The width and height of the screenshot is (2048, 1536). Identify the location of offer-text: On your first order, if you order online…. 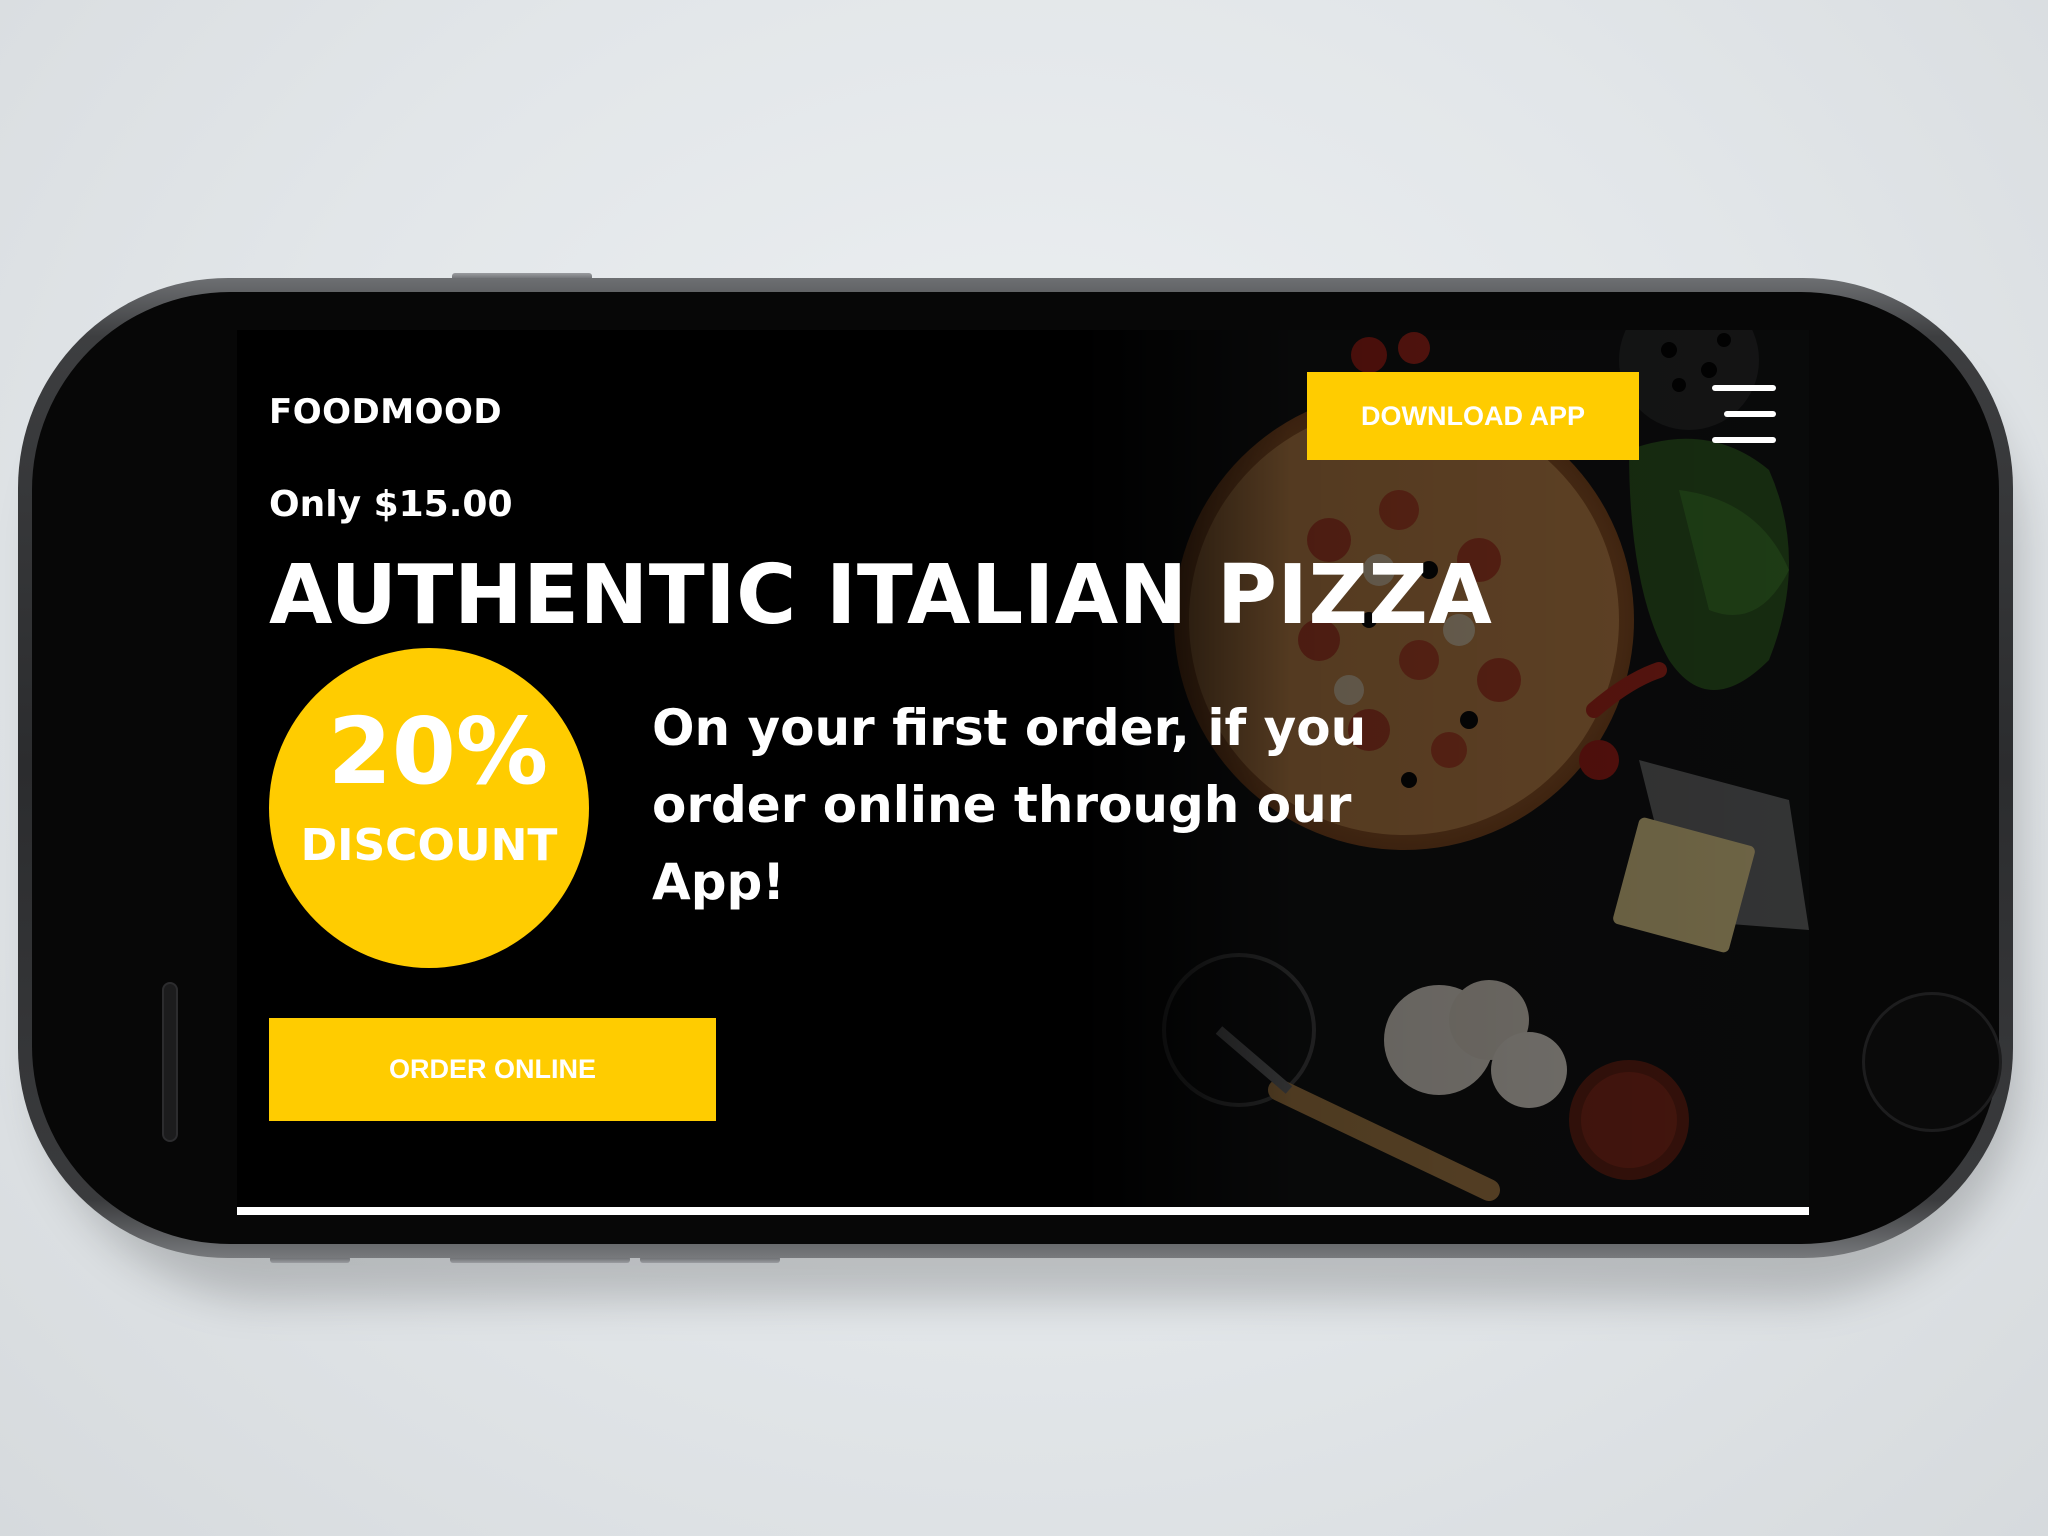
(1009, 805).